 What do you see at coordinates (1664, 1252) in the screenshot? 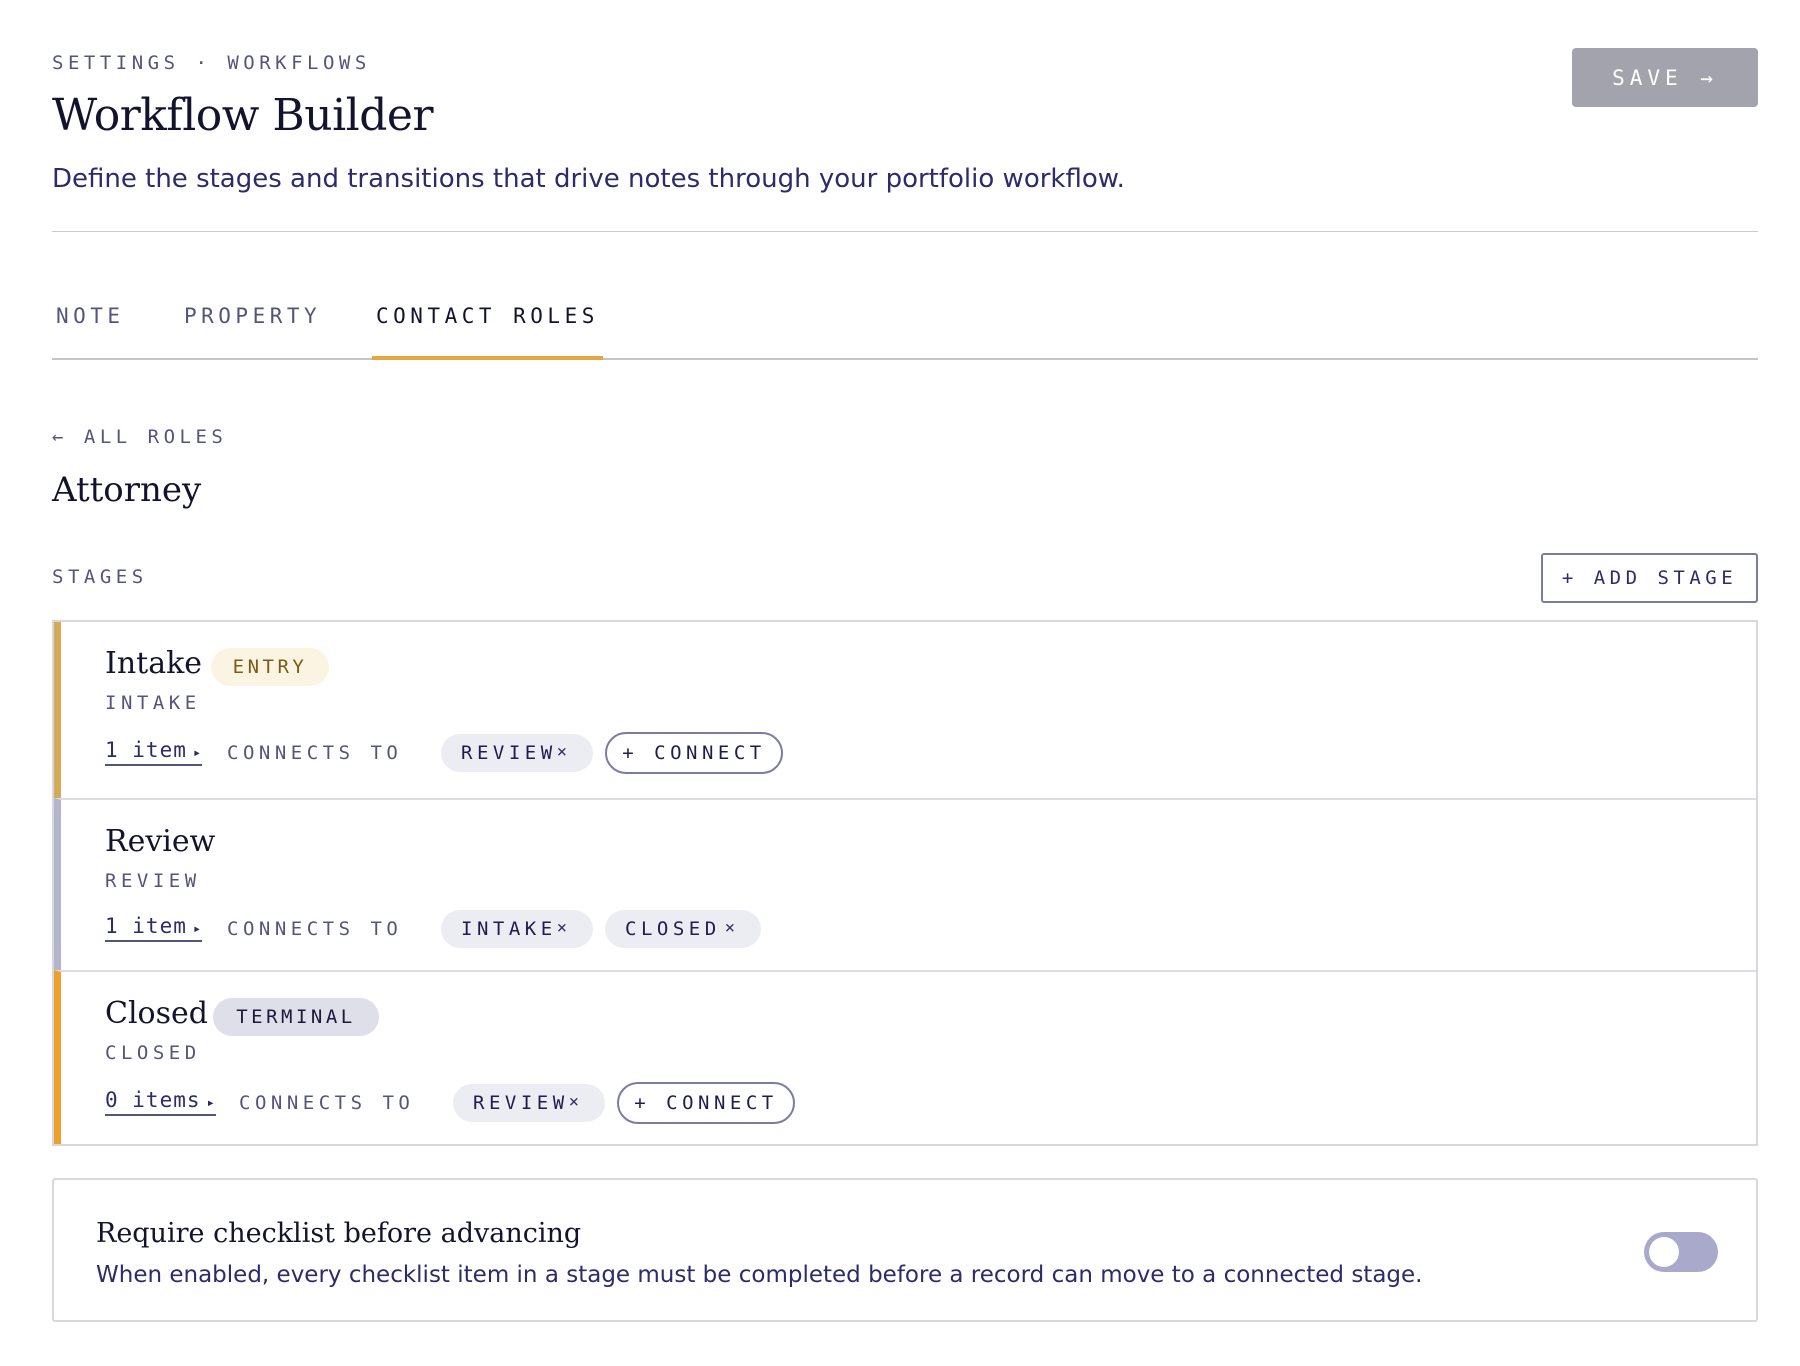
I see `toggle-knob` at bounding box center [1664, 1252].